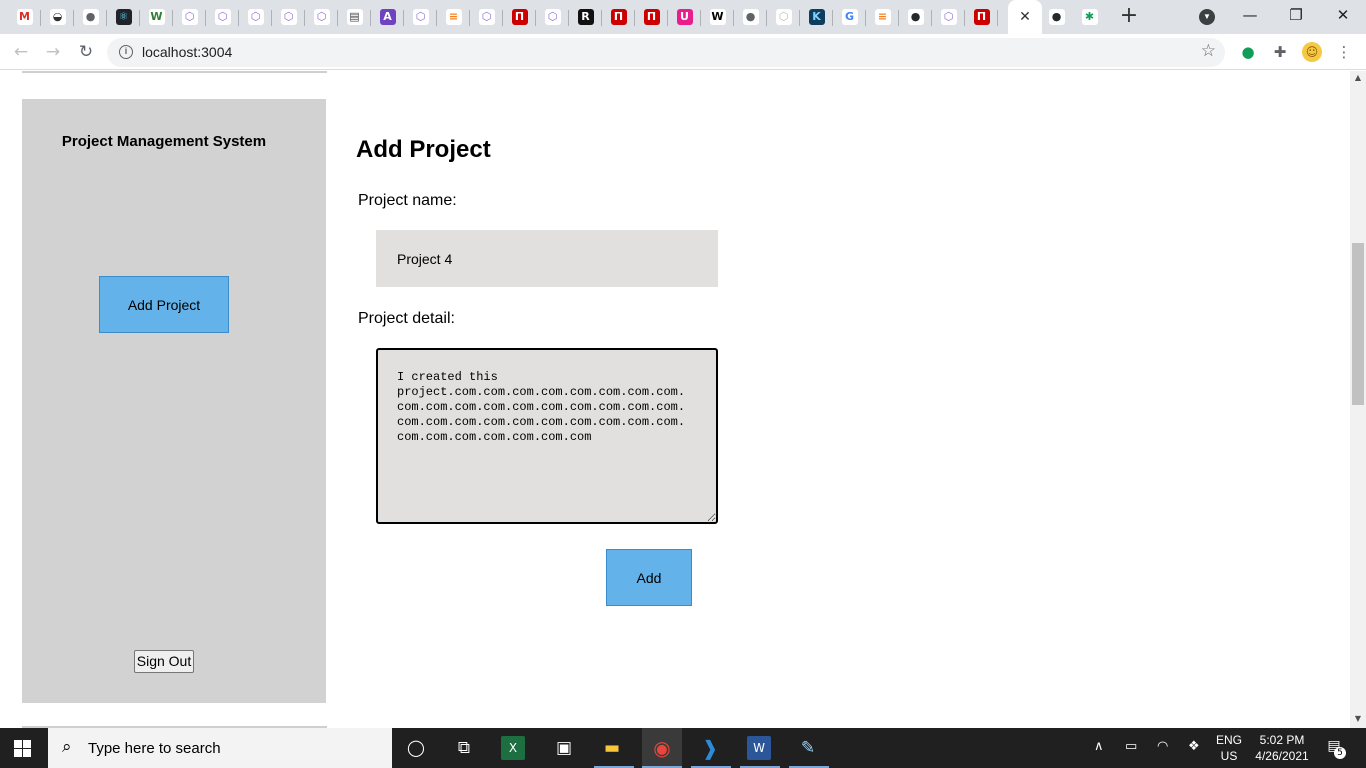 This screenshot has height=768, width=1366. Describe the element at coordinates (808, 748) in the screenshot. I see `paint-icon: ✎` at that location.